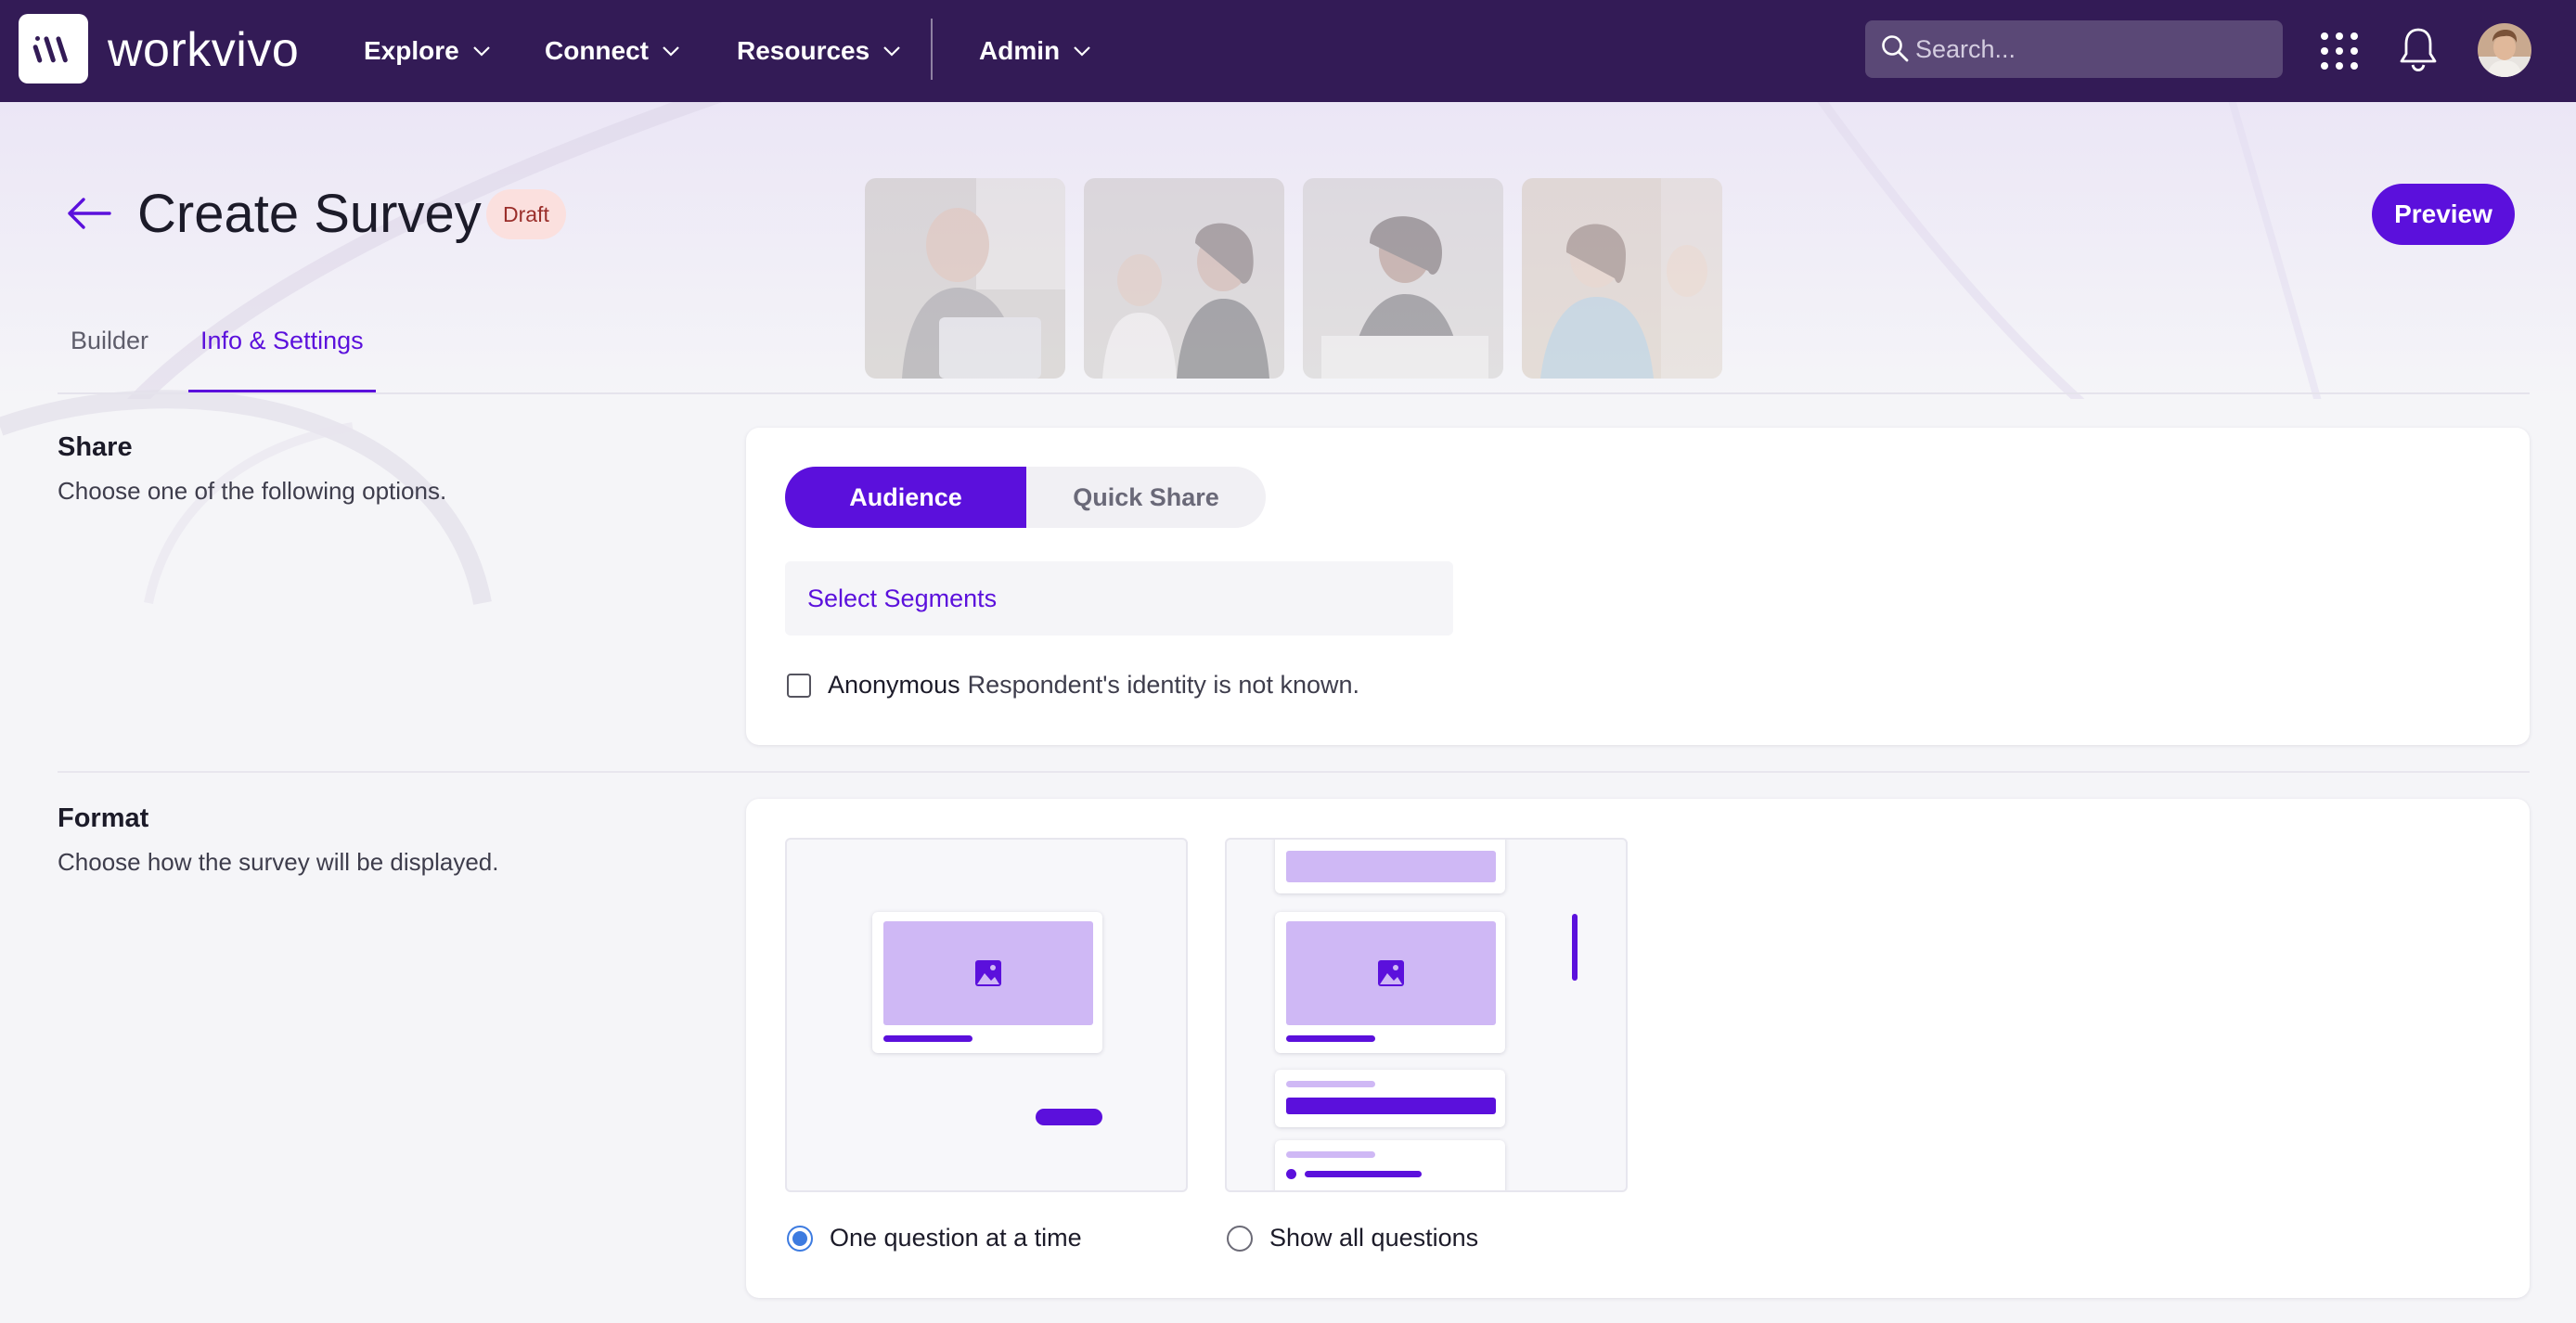 This screenshot has width=2576, height=1323. What do you see at coordinates (1119, 598) in the screenshot?
I see `select-segments-field: Select Segments` at bounding box center [1119, 598].